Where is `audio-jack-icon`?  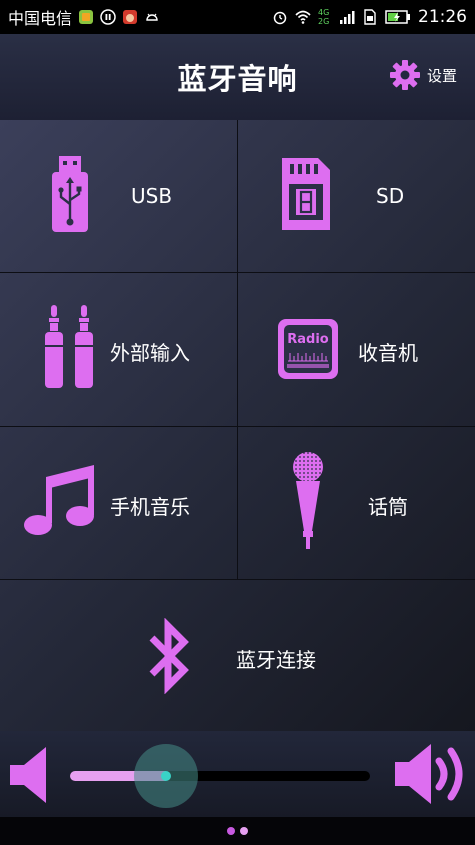
audio-jack-icon is located at coordinates (69, 346).